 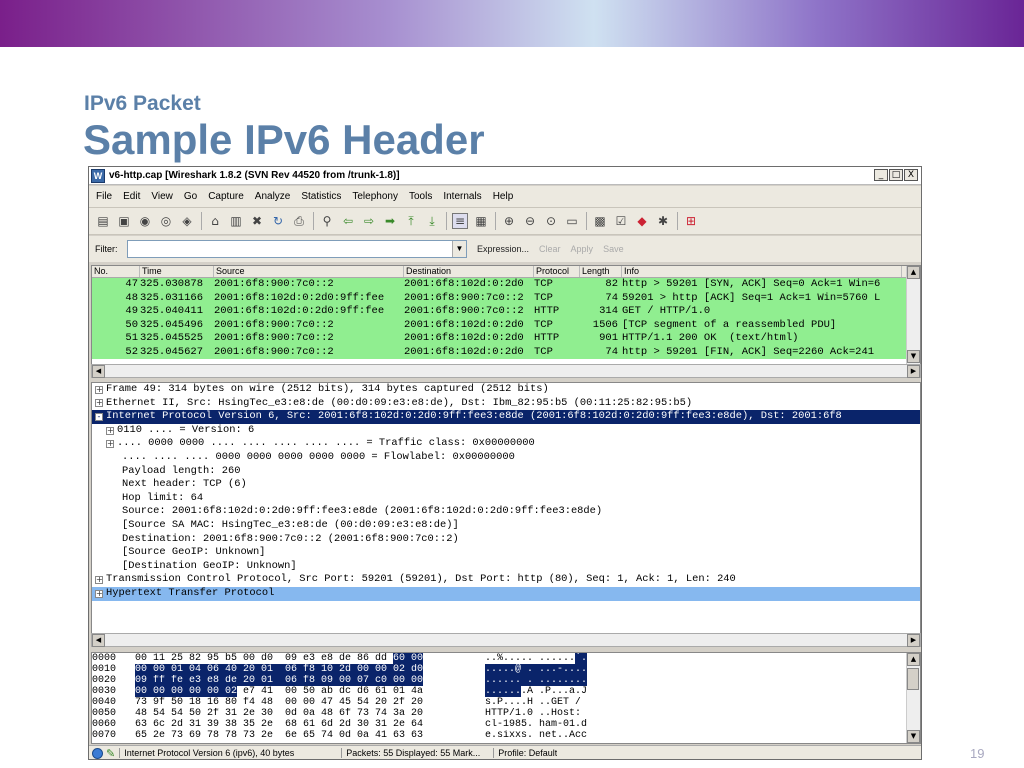 What do you see at coordinates (273, 196) in the screenshot?
I see `menu-analyze: Analyze` at bounding box center [273, 196].